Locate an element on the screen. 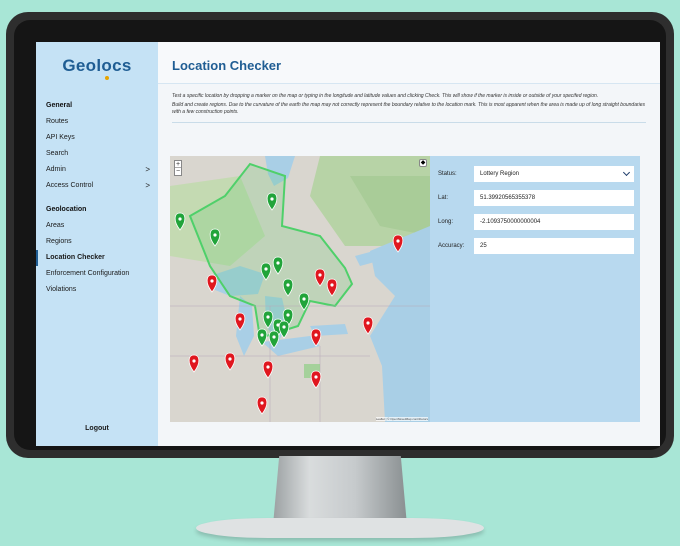  zoom-in-button: + is located at coordinates (178, 164).